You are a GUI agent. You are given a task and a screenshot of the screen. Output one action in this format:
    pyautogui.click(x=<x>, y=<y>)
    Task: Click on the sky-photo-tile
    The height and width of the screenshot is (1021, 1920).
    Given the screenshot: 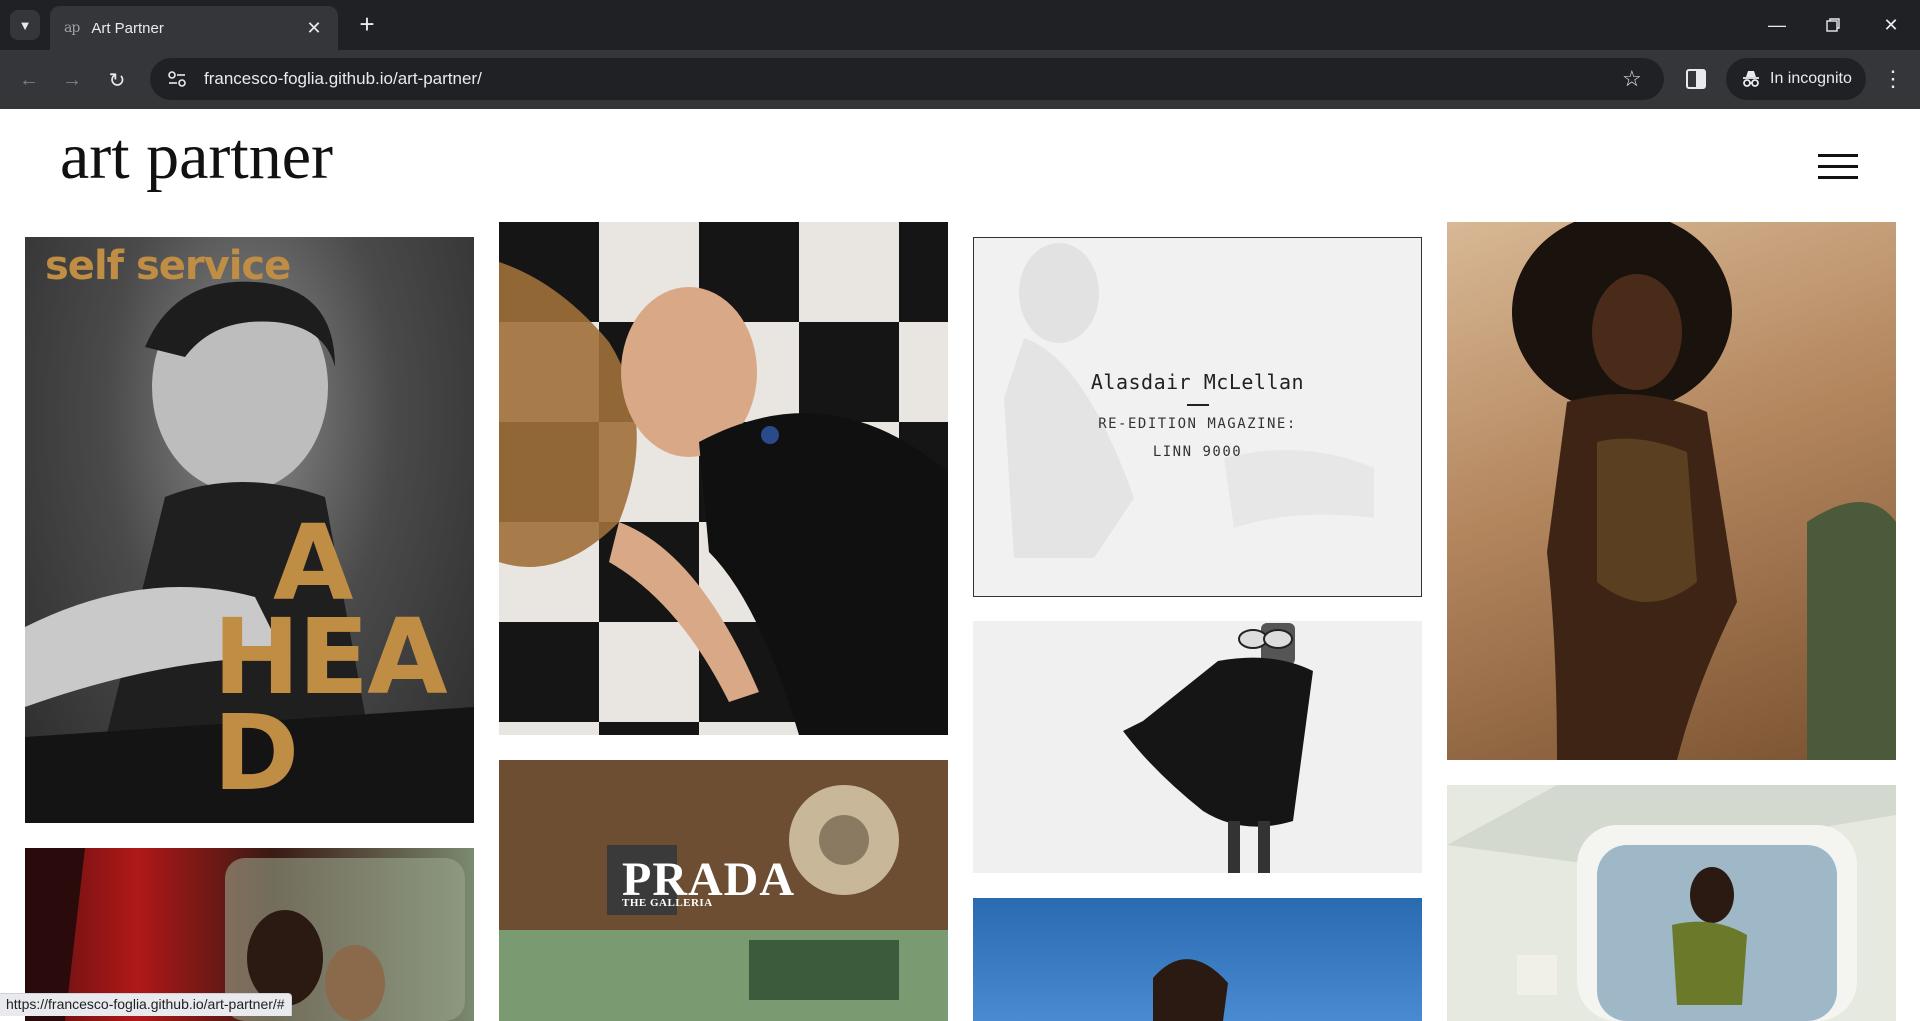 What is the action you would take?
    pyautogui.click(x=1197, y=959)
    